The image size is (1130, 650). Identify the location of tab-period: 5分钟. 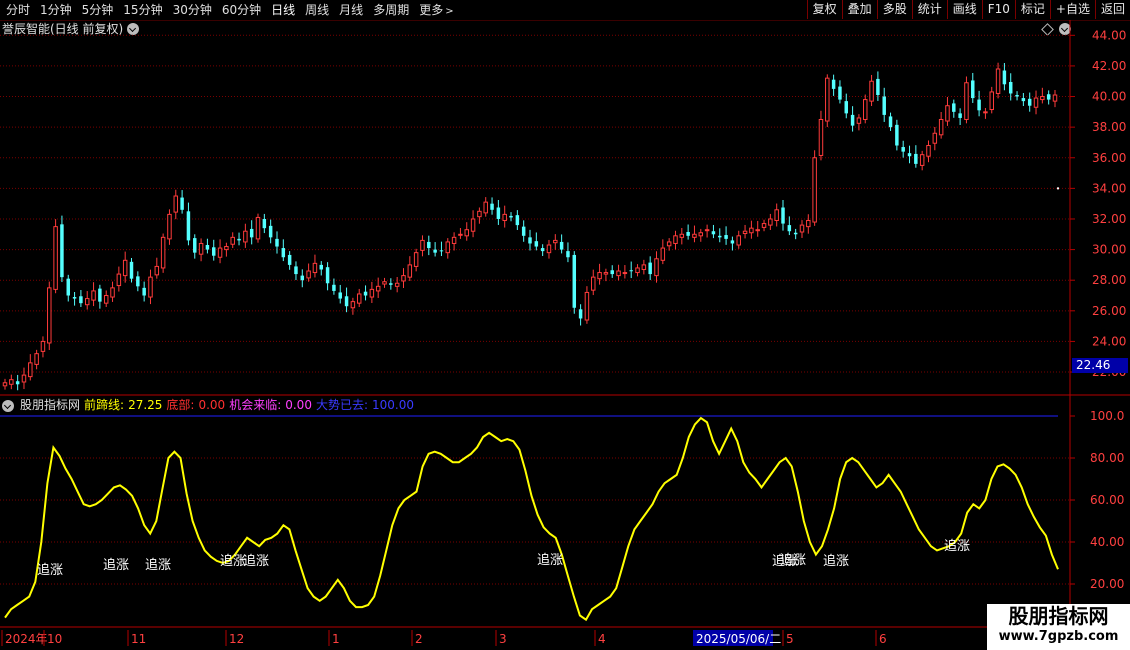
(97, 10).